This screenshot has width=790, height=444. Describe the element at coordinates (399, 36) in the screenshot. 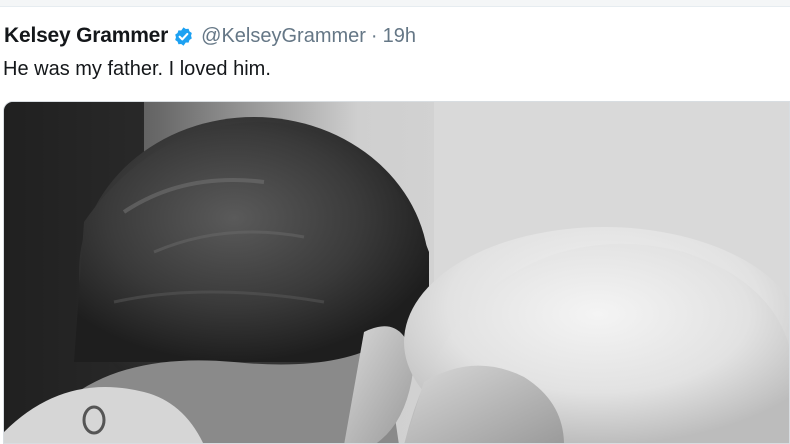

I see `tweet-timestamp: 19h` at that location.